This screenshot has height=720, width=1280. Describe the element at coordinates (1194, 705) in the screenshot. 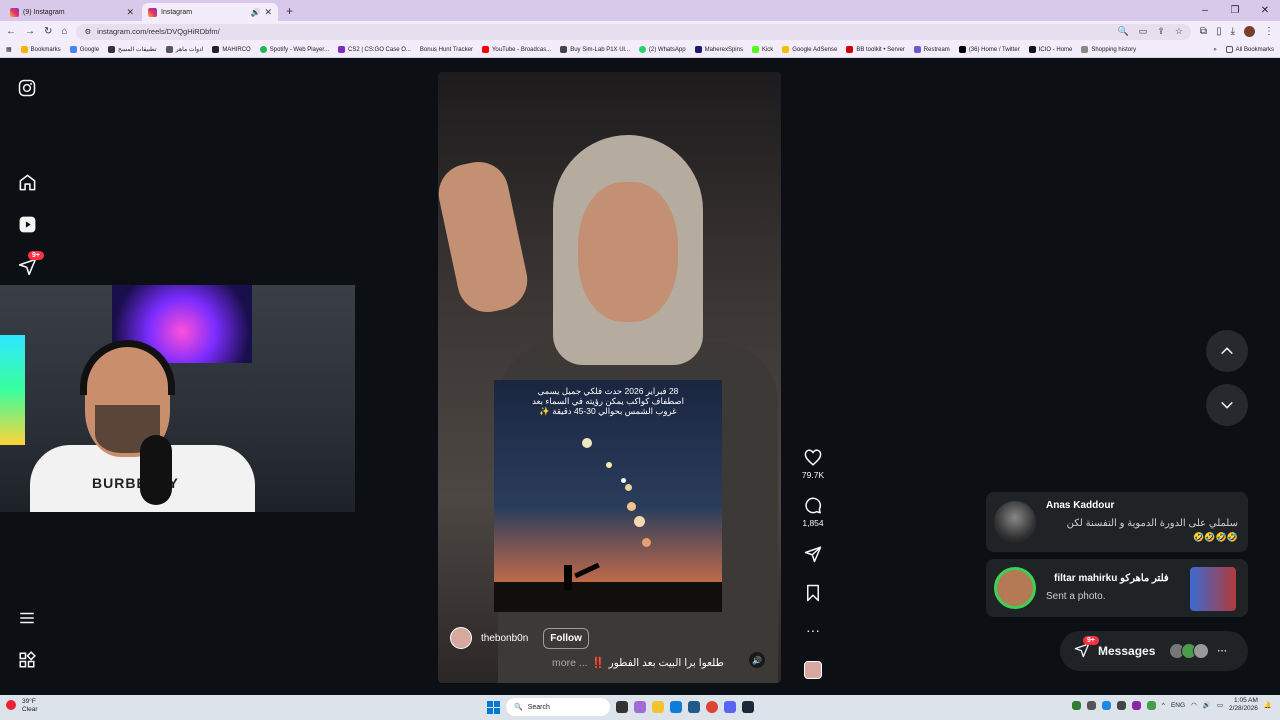

I see `wifi-icon: ◠` at that location.